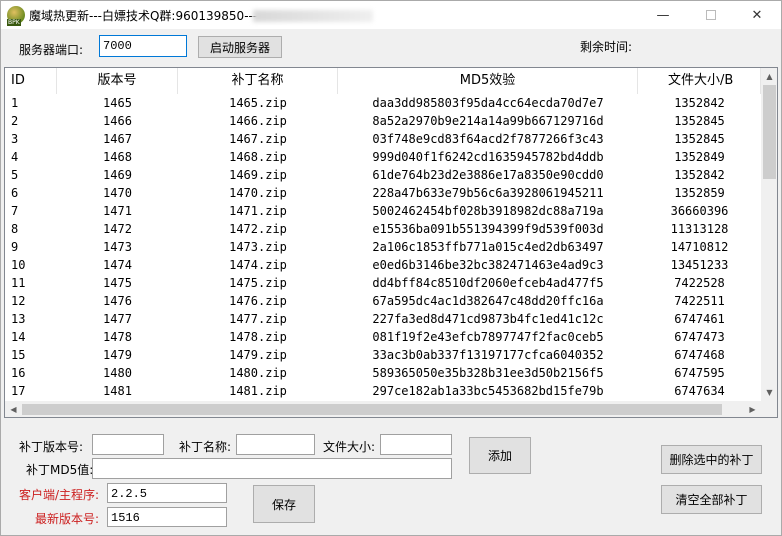 The width and height of the screenshot is (782, 536). What do you see at coordinates (18, 391) in the screenshot?
I see `cell-id: 17` at bounding box center [18, 391].